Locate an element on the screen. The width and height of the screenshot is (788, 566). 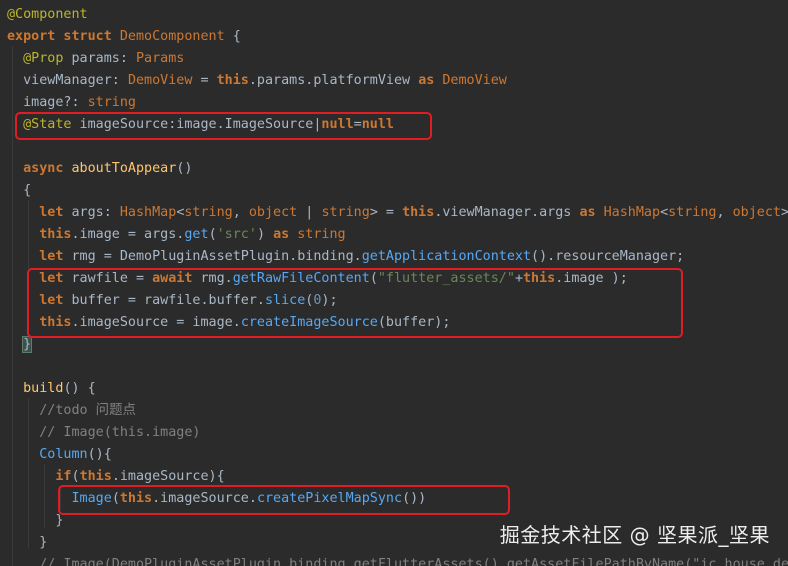
code-token: > = is located at coordinates (386, 212).